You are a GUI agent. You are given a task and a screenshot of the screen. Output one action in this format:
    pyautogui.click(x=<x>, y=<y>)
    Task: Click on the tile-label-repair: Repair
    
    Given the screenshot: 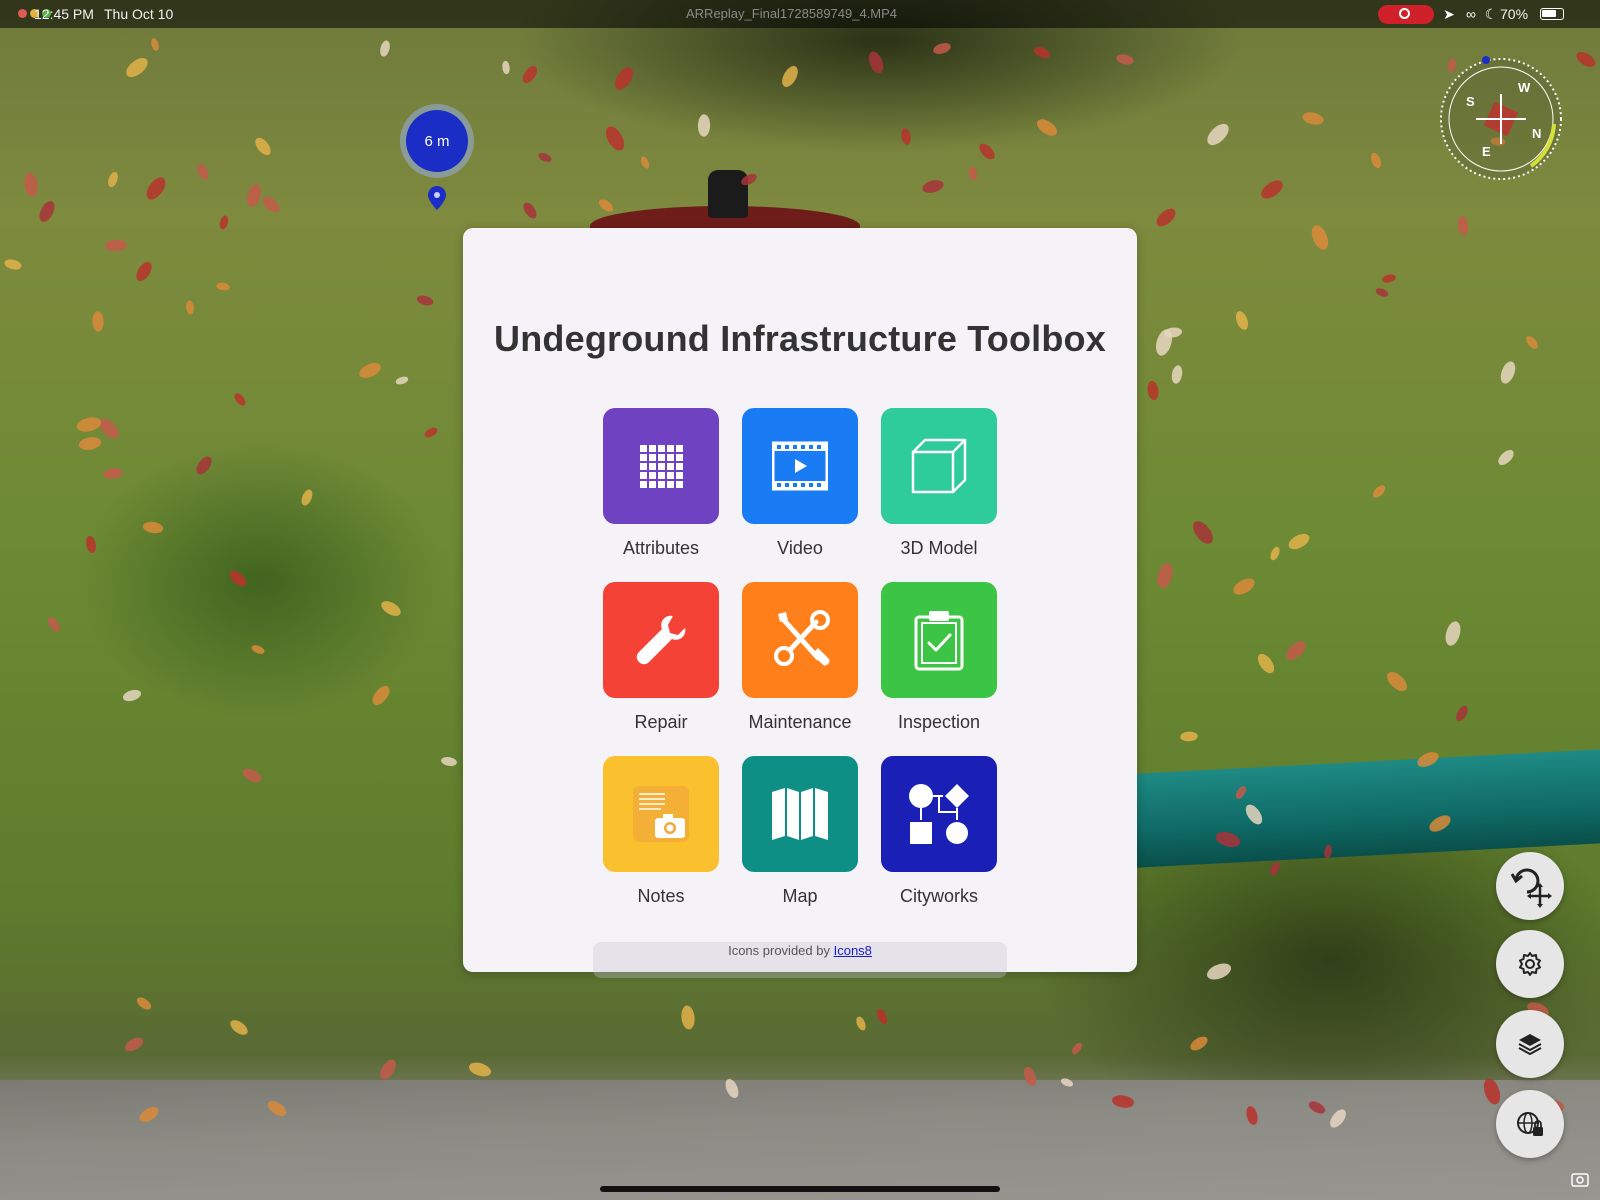 What is the action you would take?
    pyautogui.click(x=661, y=722)
    